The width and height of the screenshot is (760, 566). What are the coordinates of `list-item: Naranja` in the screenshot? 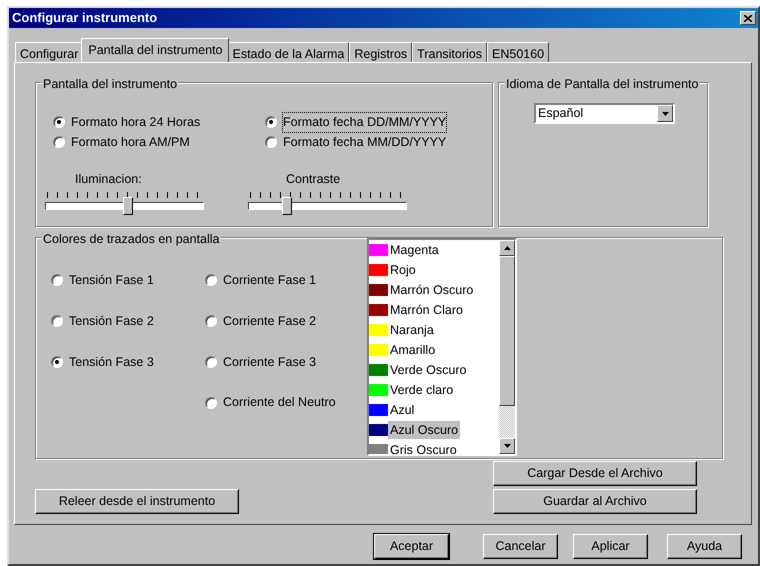 It's located at (412, 330).